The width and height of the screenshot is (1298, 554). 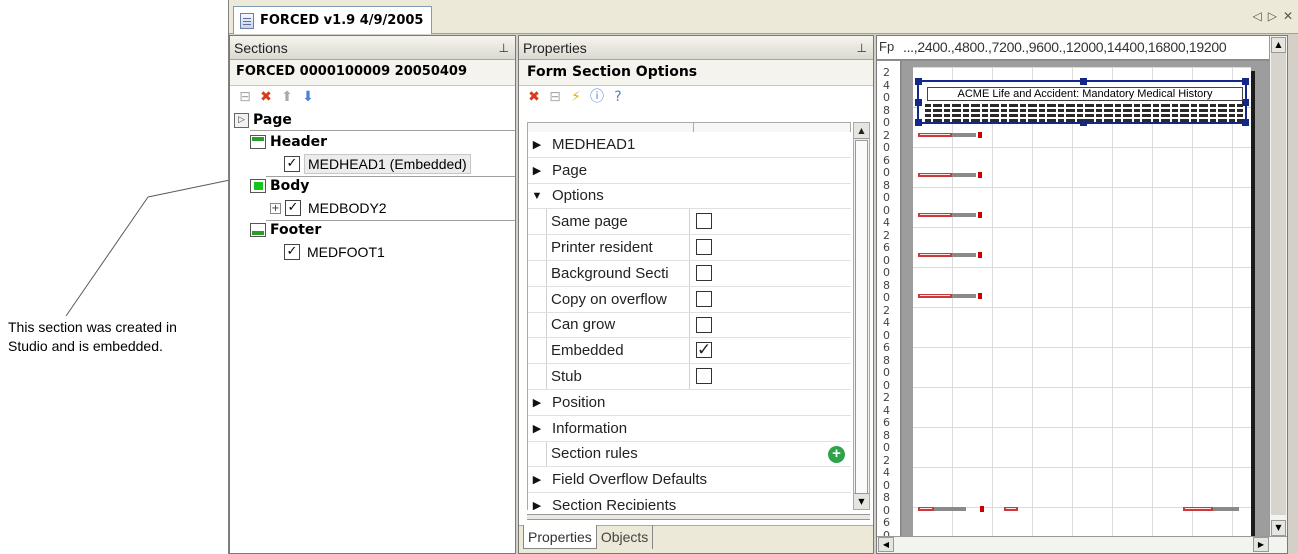 What do you see at coordinates (263, 120) in the screenshot?
I see `tree-node-page: ▷ Page` at bounding box center [263, 120].